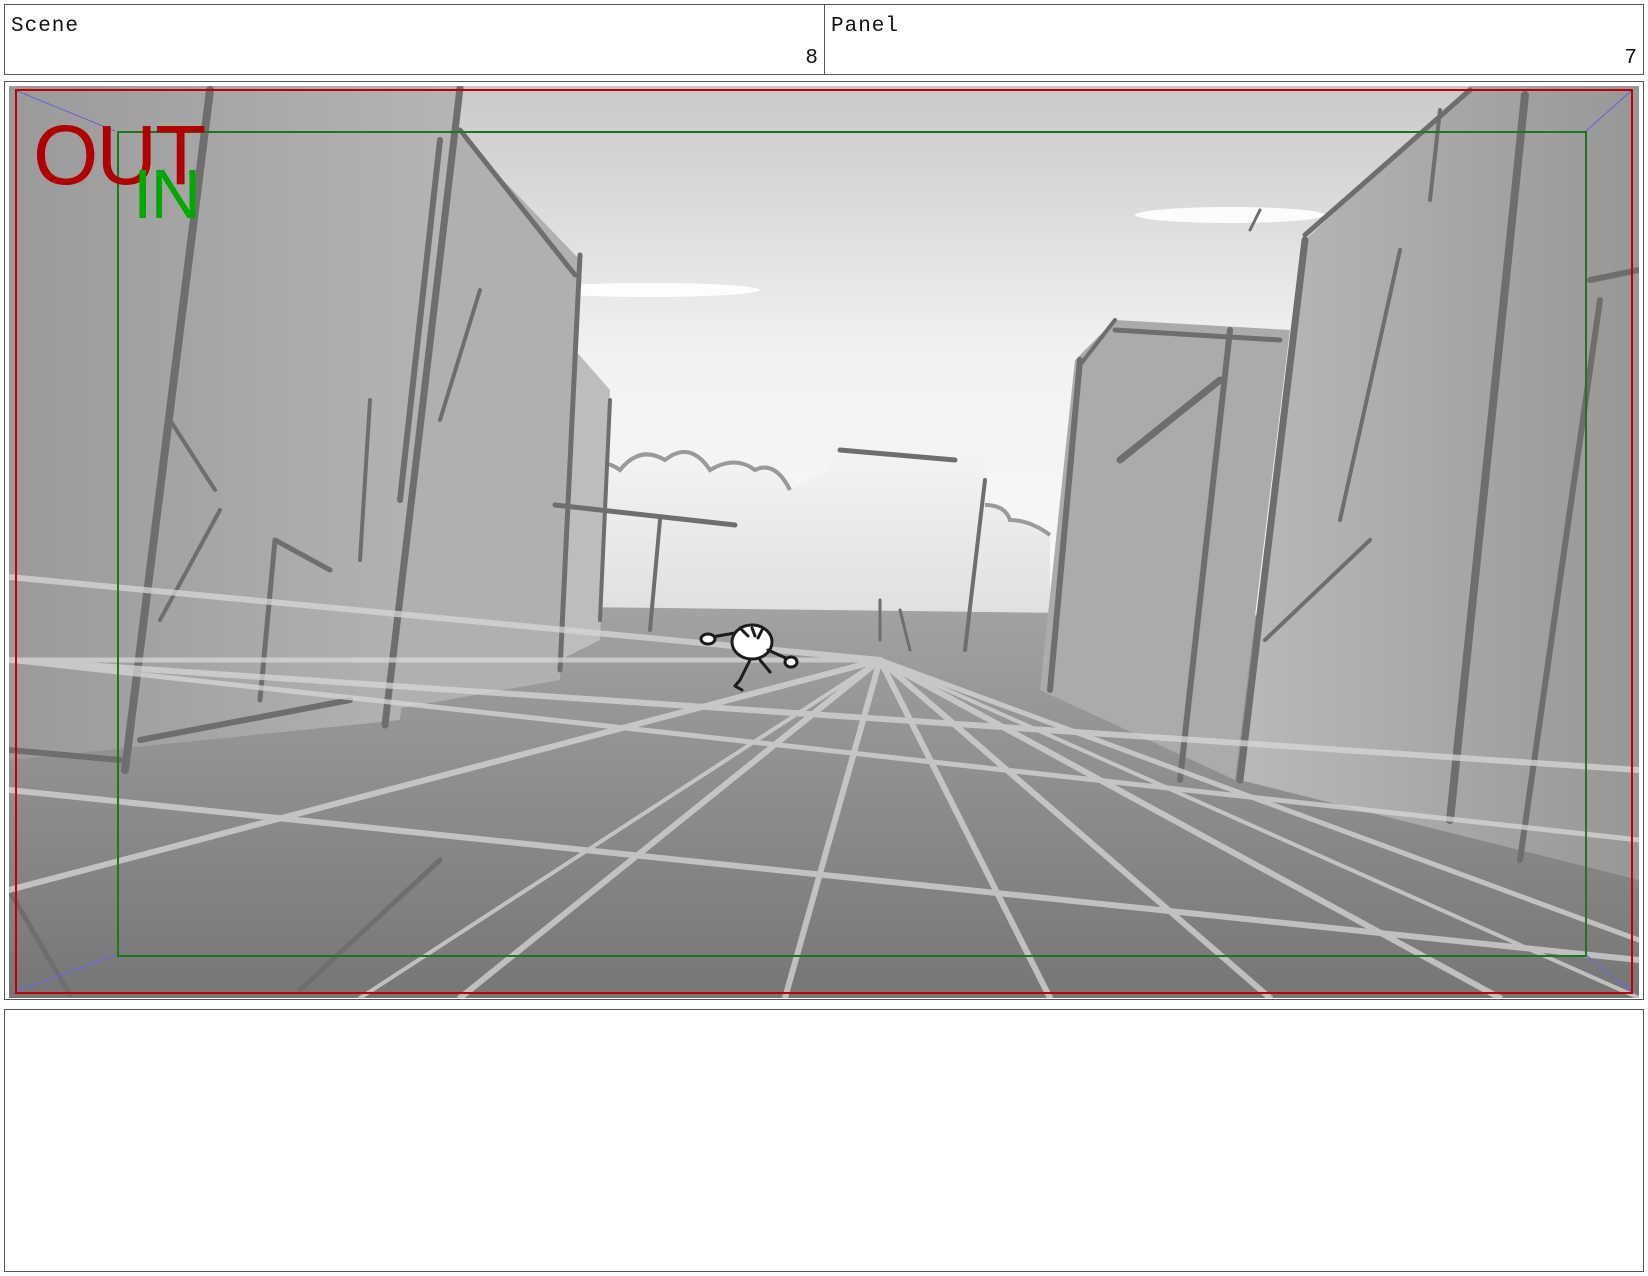 The height and width of the screenshot is (1276, 1648). I want to click on cloud, so click(1230, 215).